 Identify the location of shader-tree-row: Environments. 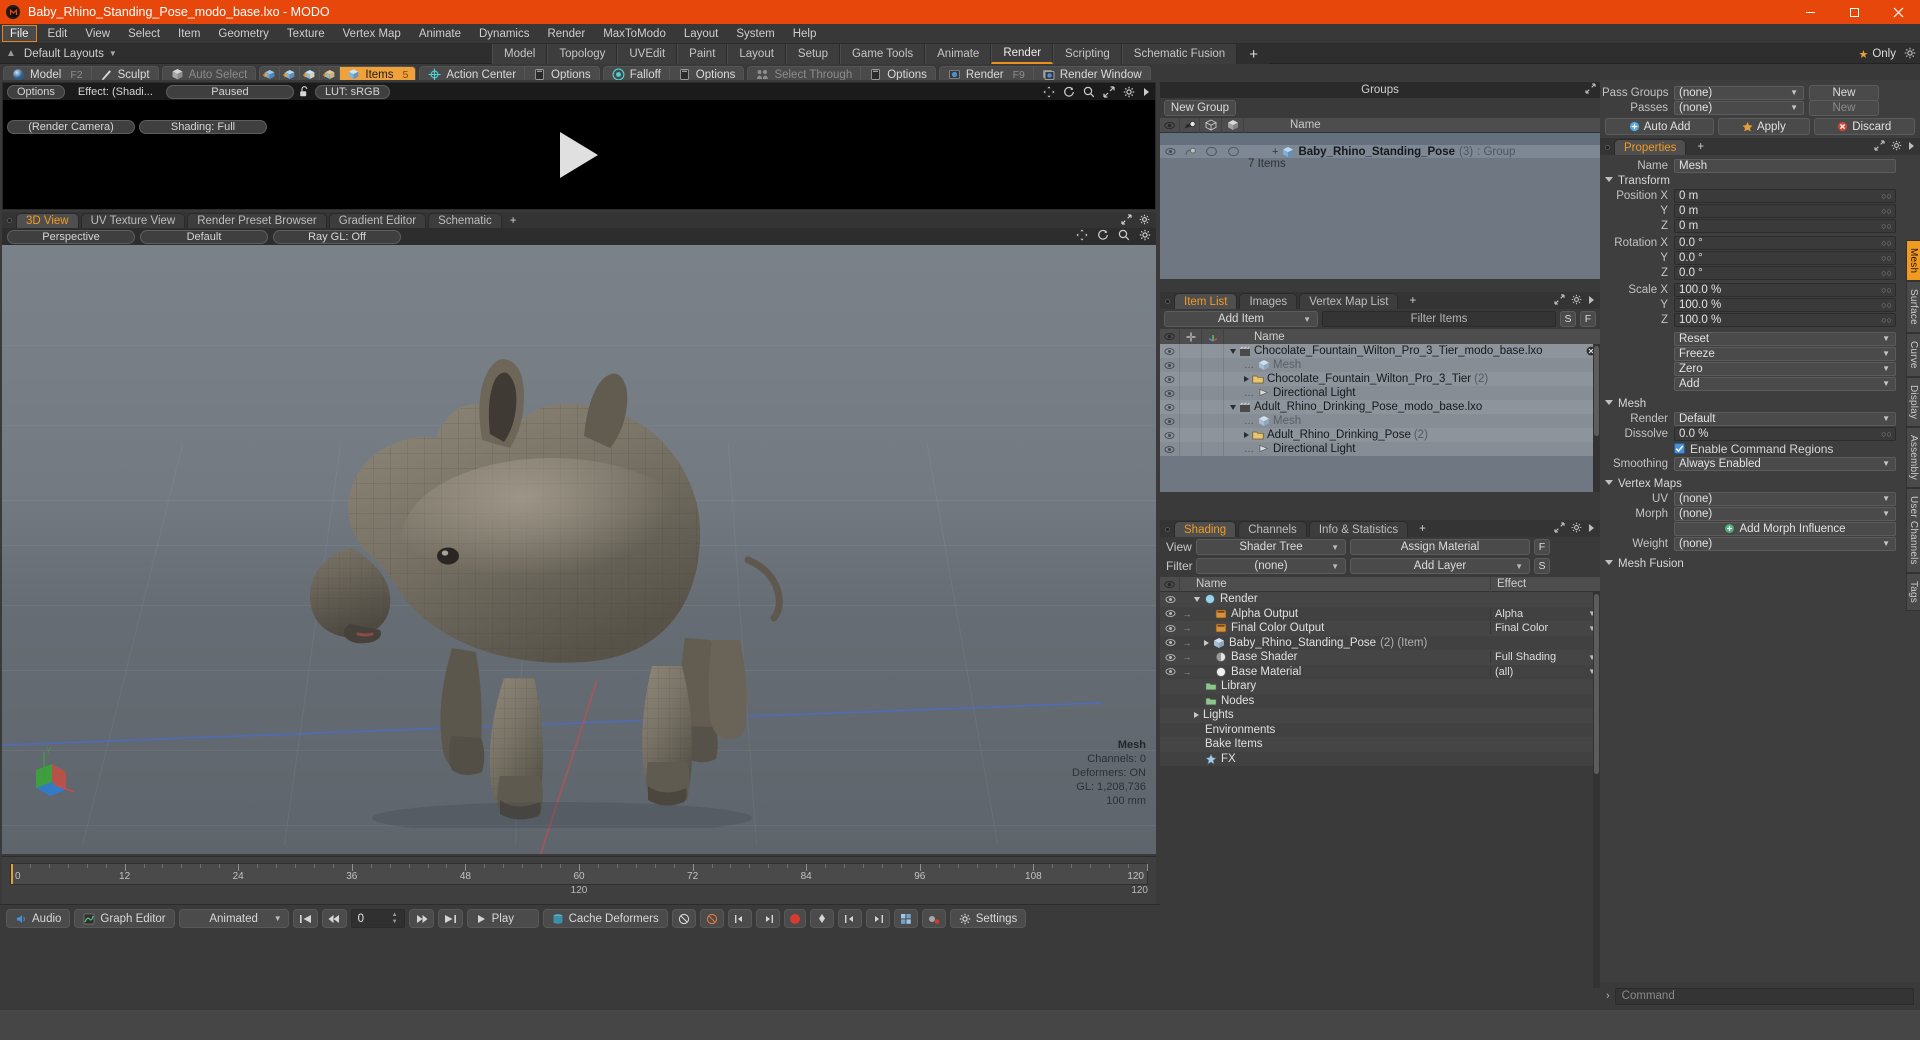
(1380, 729).